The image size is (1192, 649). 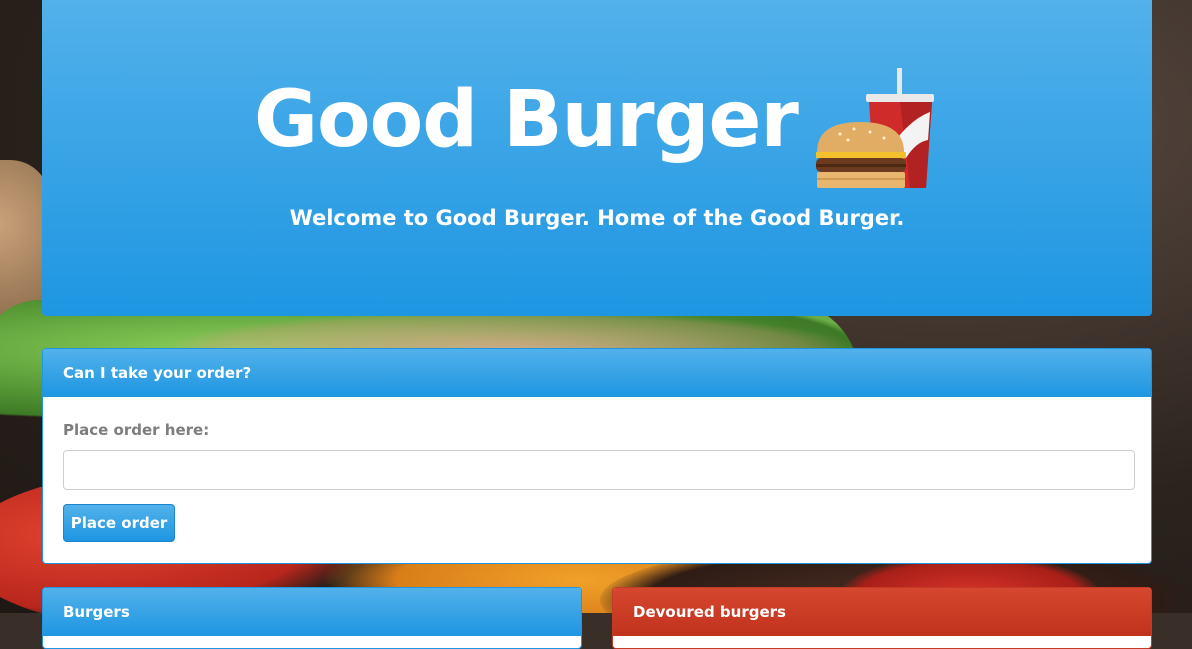 What do you see at coordinates (875, 128) in the screenshot?
I see `burger-and-soda-icon` at bounding box center [875, 128].